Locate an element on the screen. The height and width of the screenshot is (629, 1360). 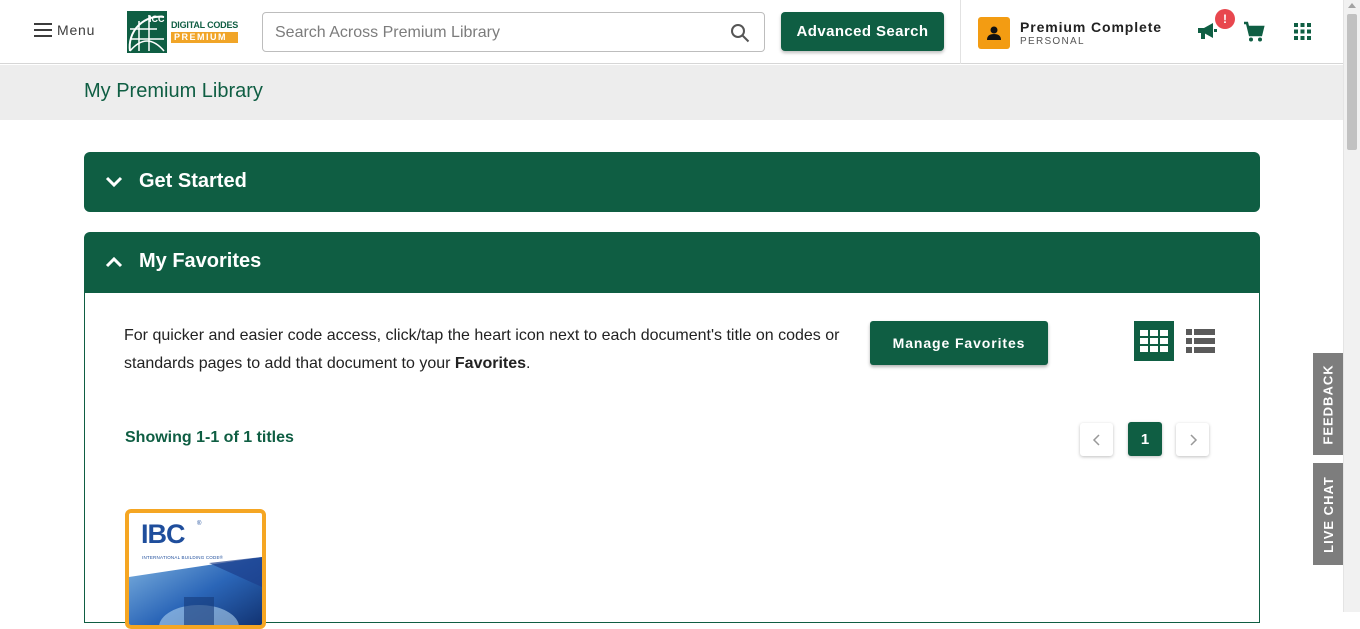
page-scrollbar is located at coordinates (1351, 306).